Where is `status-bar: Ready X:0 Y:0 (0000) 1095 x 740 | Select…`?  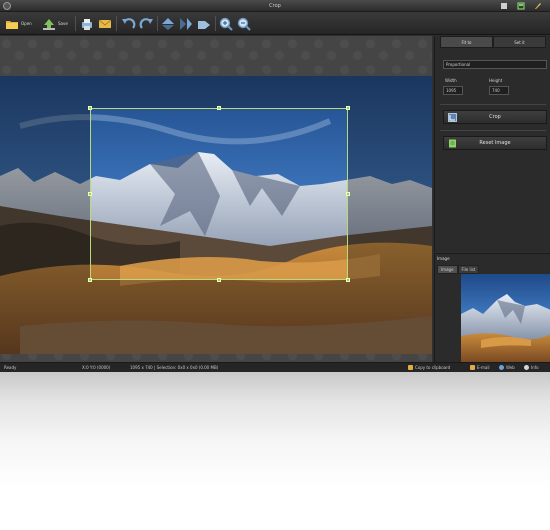
status-bar: Ready X:0 Y:0 (0000) 1095 x 740 | Select… is located at coordinates (275, 367).